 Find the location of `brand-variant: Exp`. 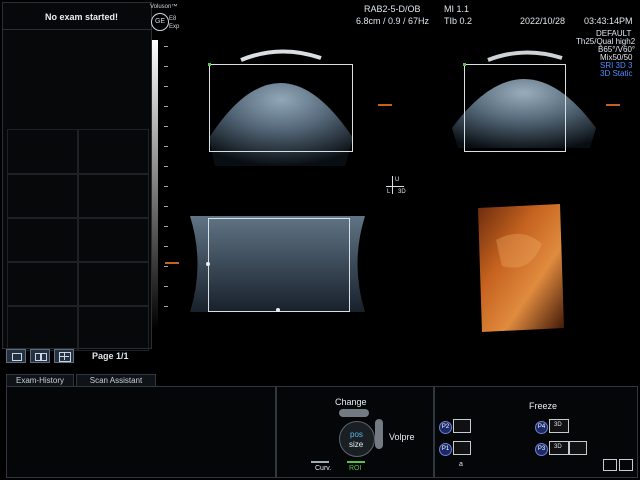

brand-variant: Exp is located at coordinates (174, 27).